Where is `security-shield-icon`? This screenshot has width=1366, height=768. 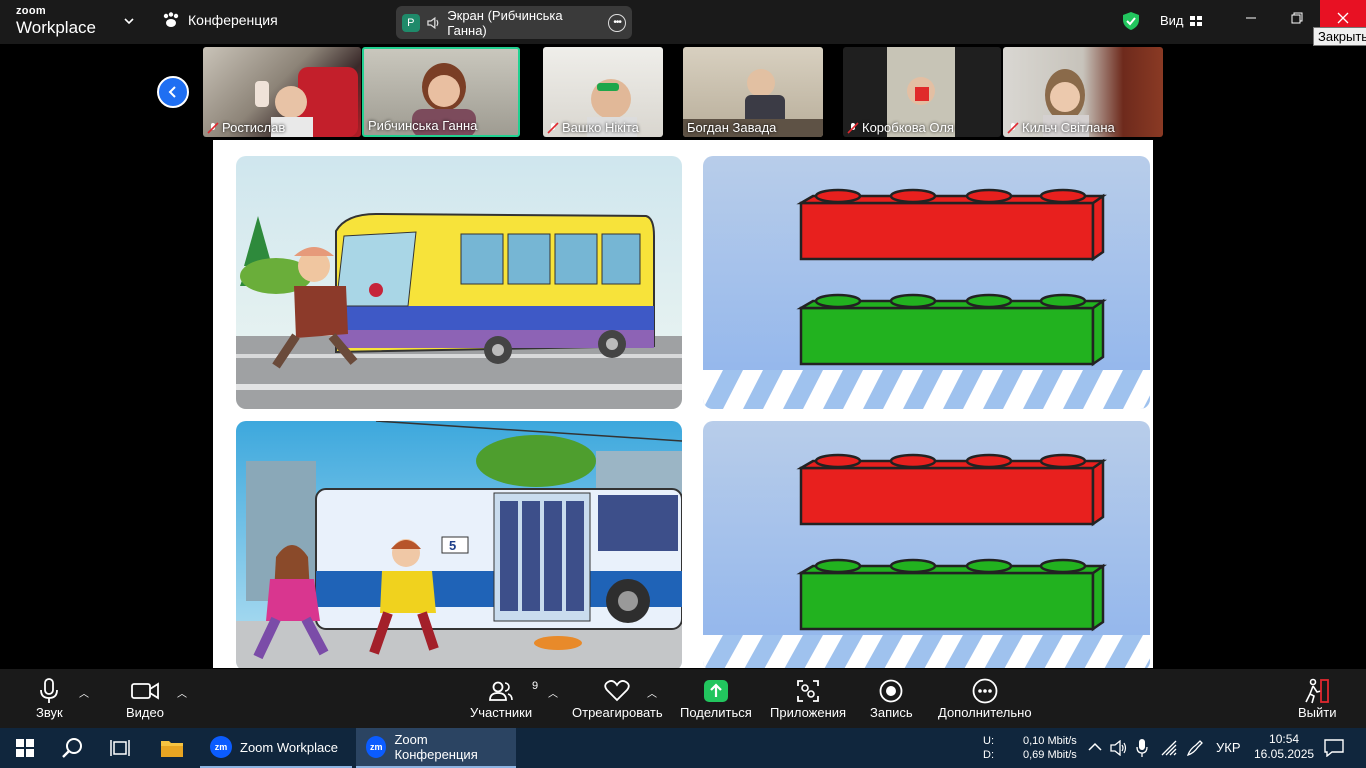
security-shield-icon is located at coordinates (1131, 21).